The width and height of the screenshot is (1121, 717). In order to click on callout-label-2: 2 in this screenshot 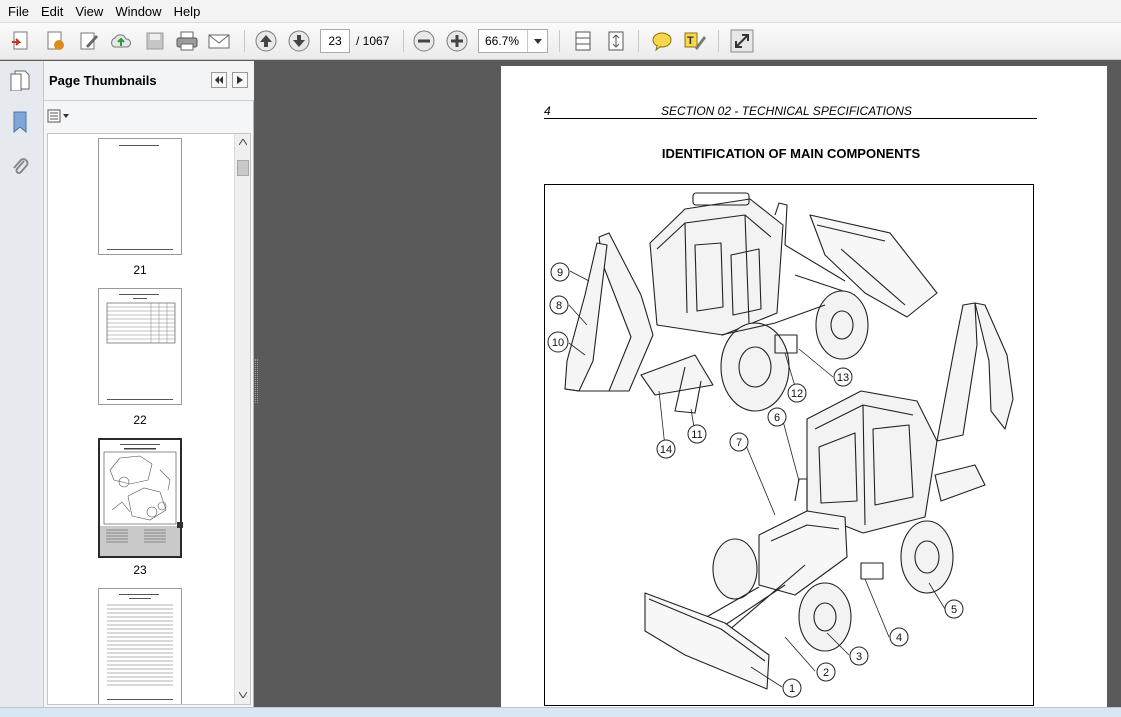, I will do `click(826, 673)`.